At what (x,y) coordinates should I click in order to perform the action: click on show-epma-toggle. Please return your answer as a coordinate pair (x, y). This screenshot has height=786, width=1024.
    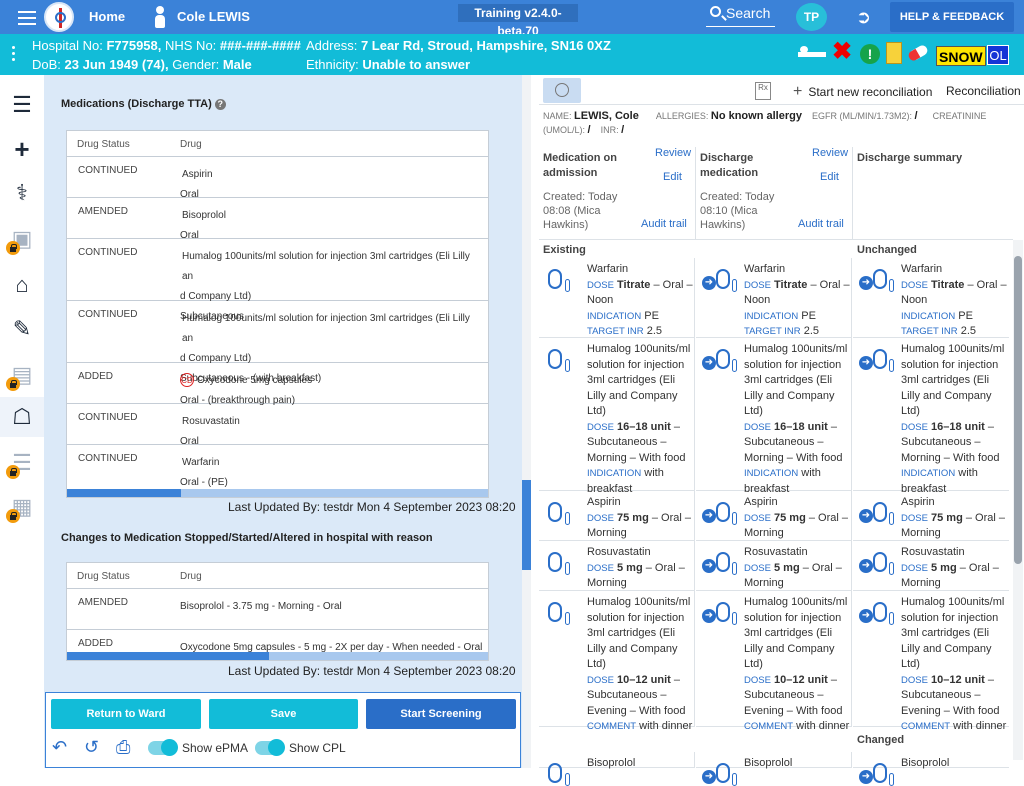
    Looking at the image, I should click on (163, 747).